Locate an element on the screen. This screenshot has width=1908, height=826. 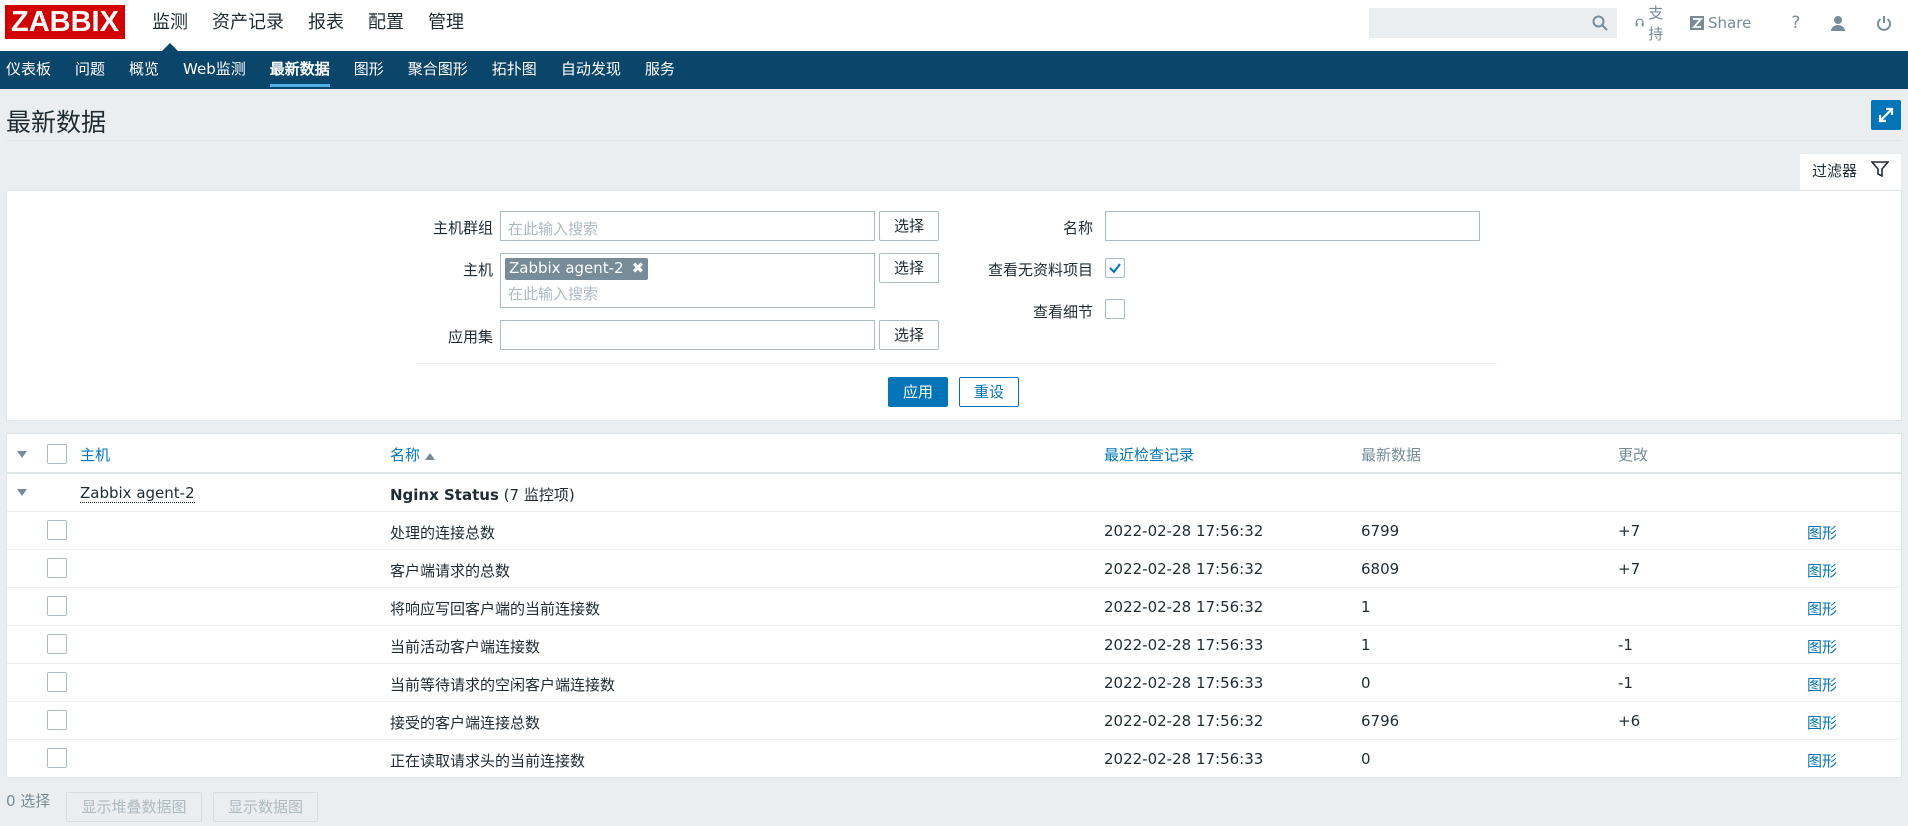
main-nav-inventory: 资产记录 is located at coordinates (248, 25).